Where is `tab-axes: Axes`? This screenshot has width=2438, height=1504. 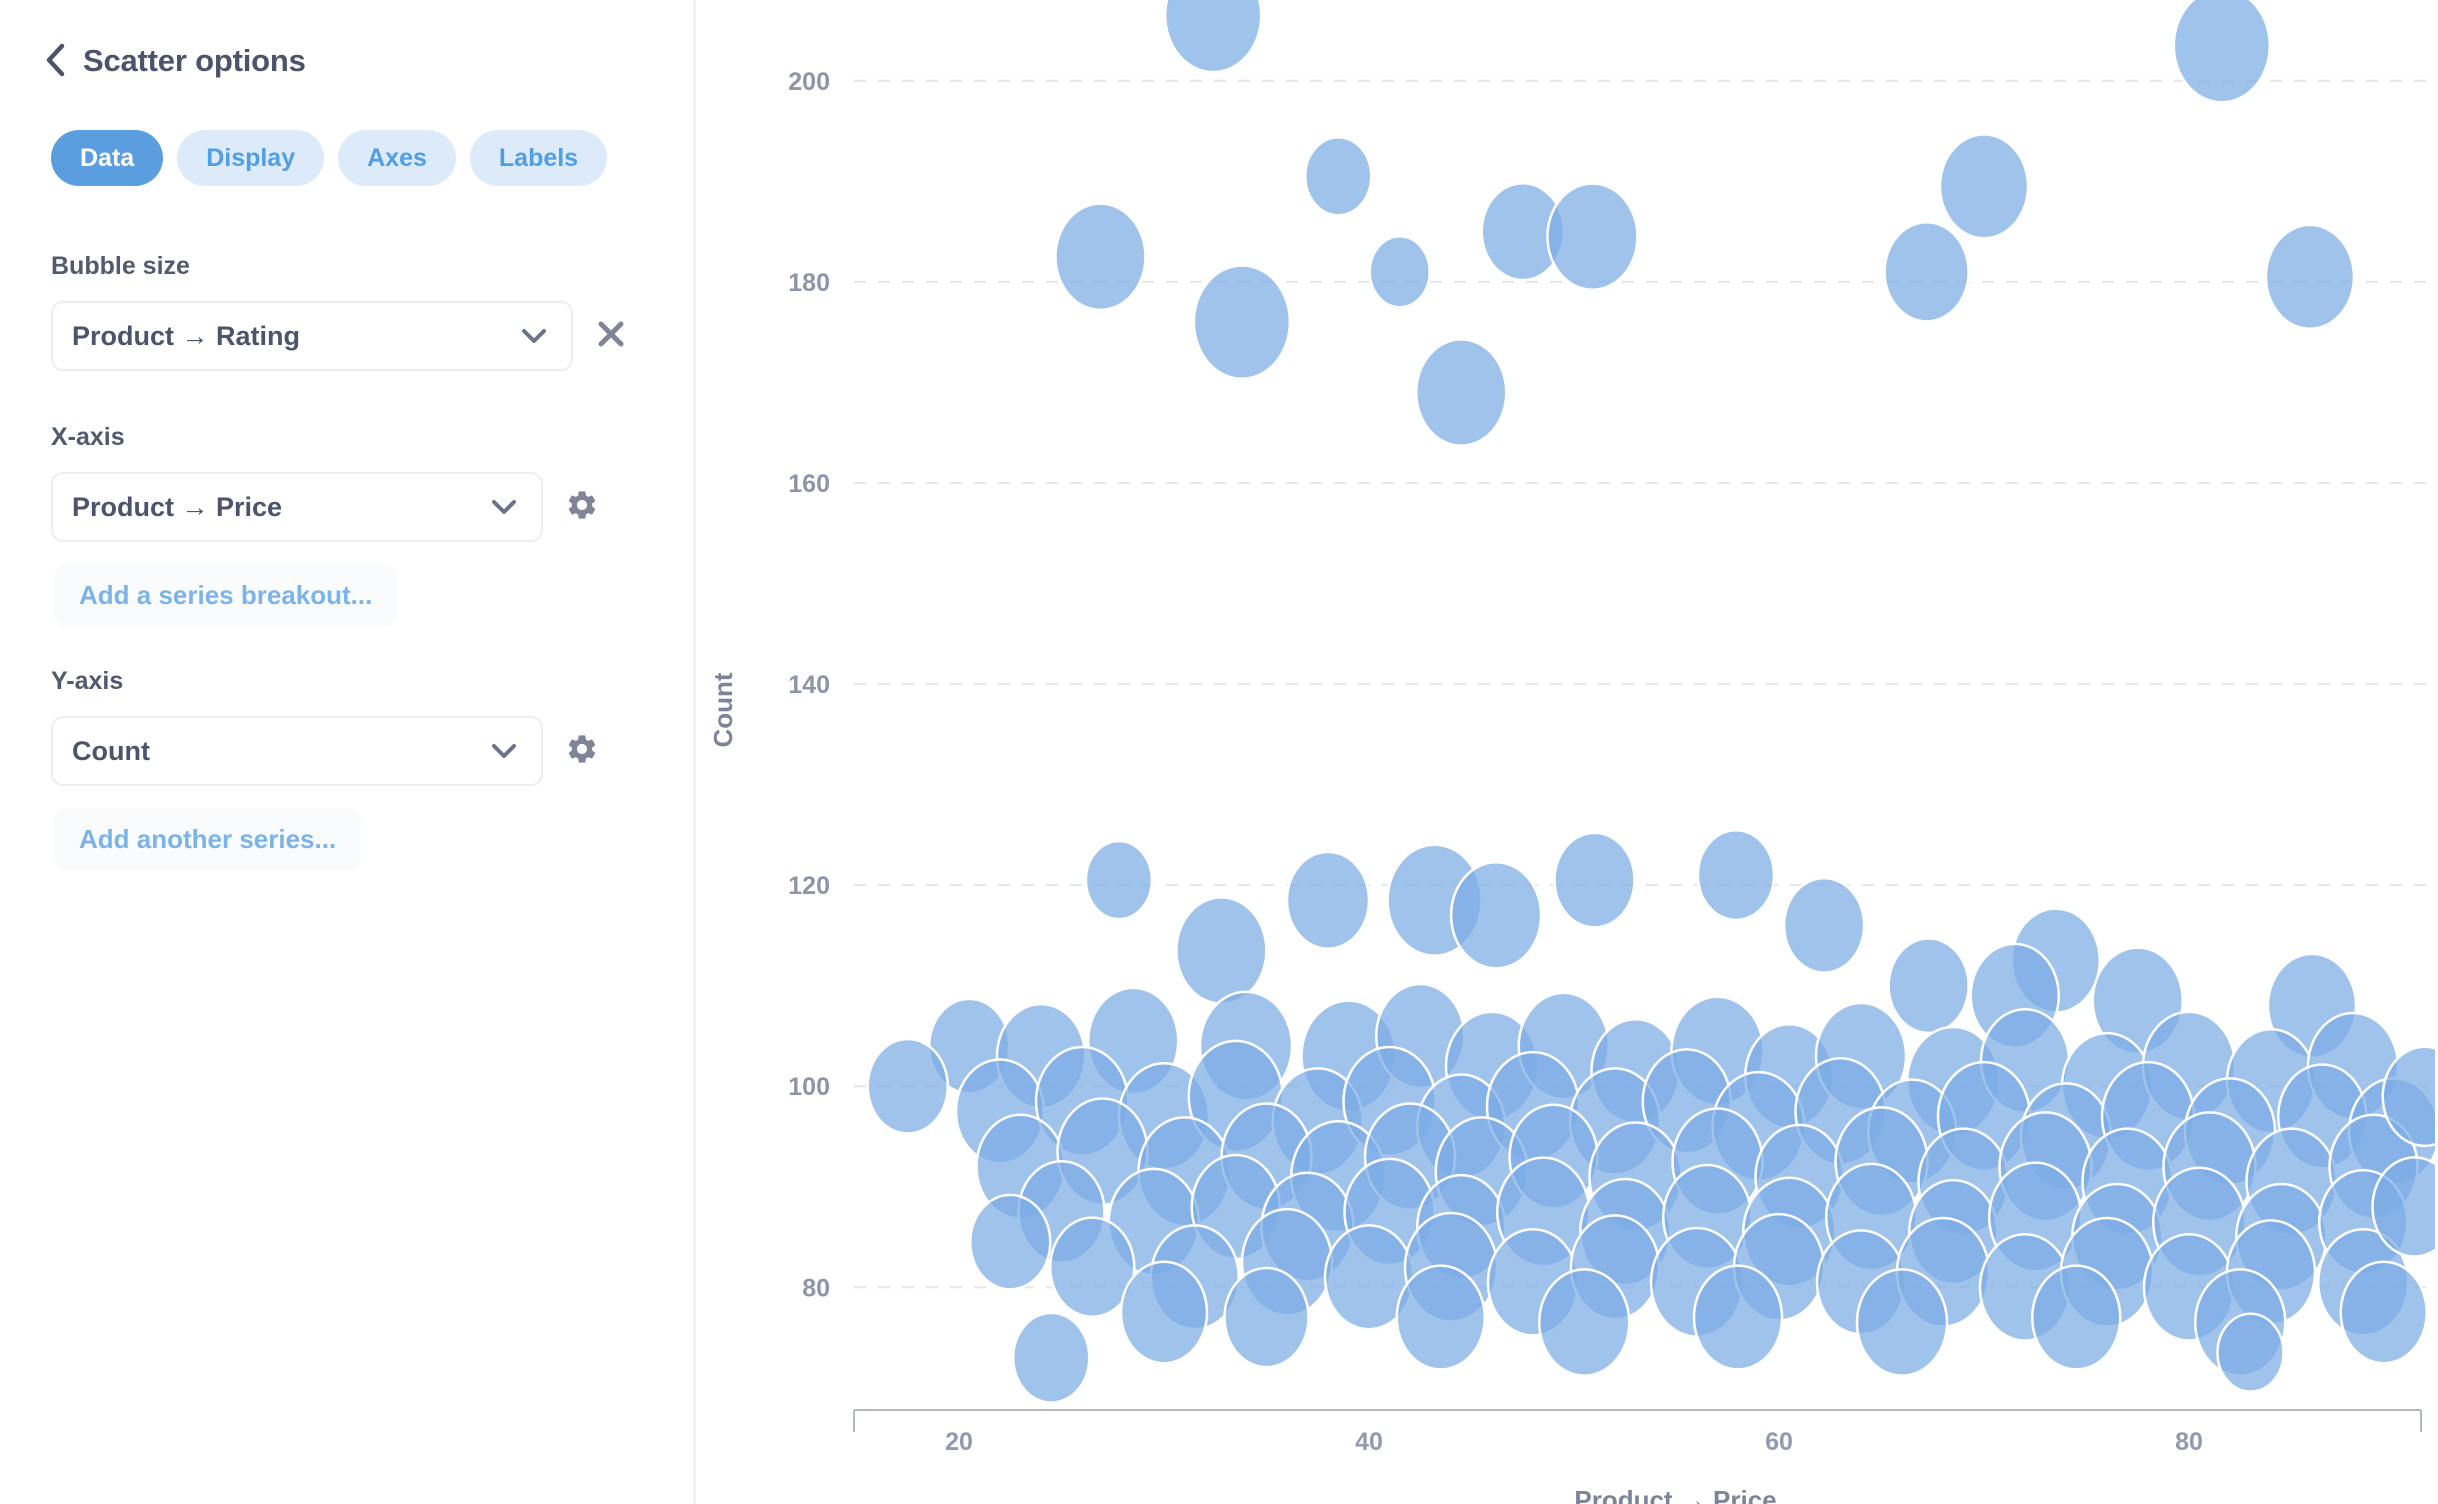 tab-axes: Axes is located at coordinates (397, 158).